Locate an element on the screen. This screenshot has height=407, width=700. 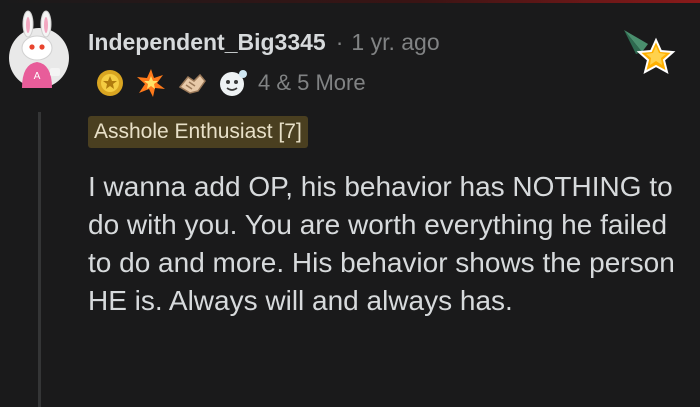
star-award-icon is located at coordinates (650, 53).